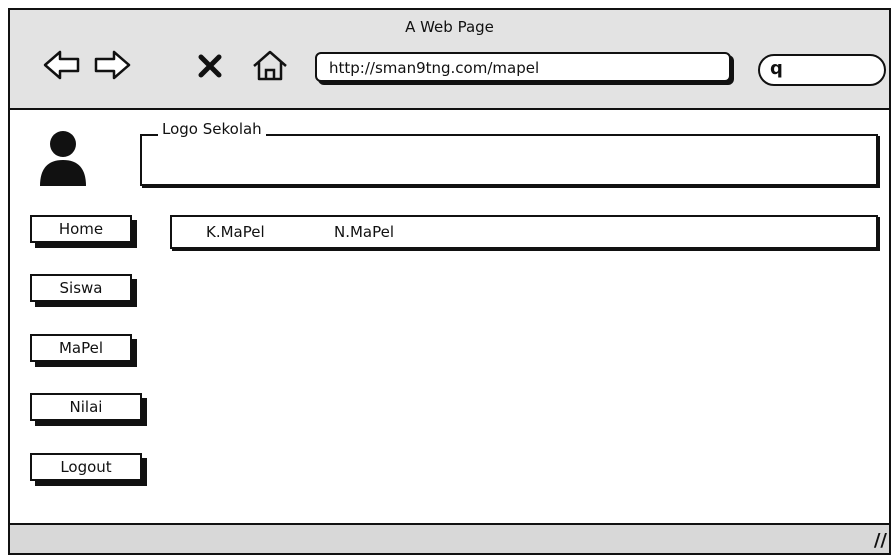 This screenshot has height=559, width=893. I want to click on user-avatar-icon, so click(63, 158).